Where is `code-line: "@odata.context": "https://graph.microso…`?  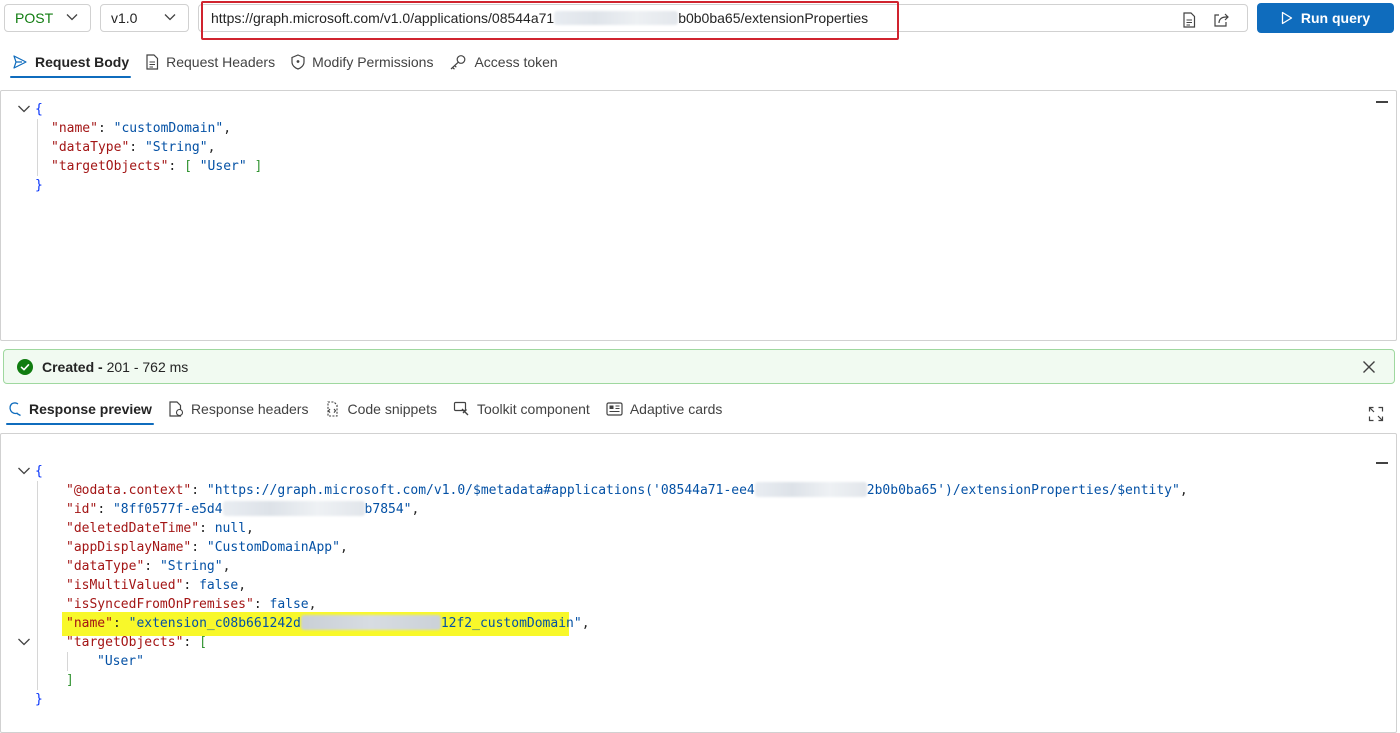
code-line: "@odata.context": "https://graph.microso… is located at coordinates (627, 490).